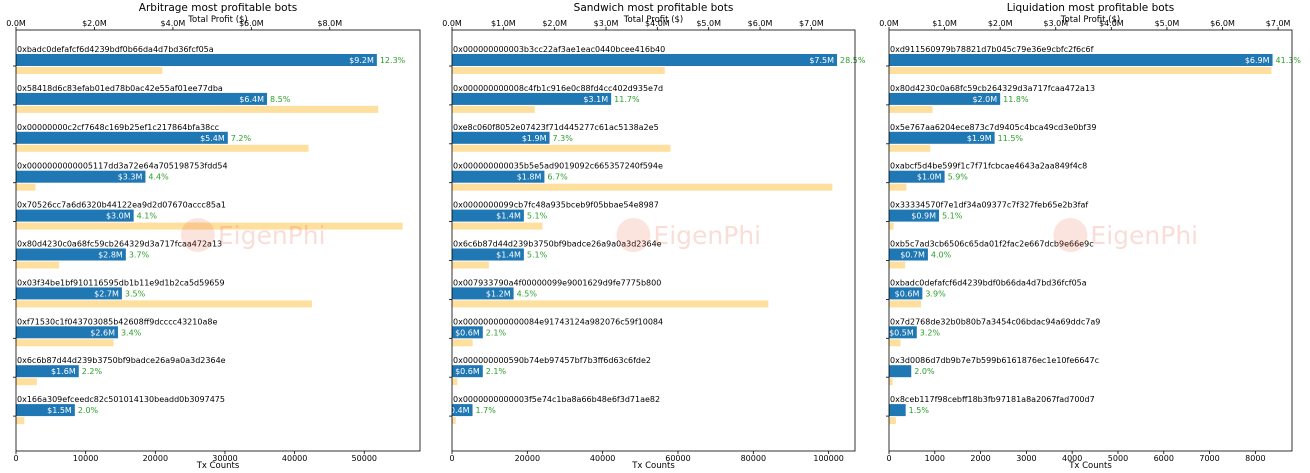  What do you see at coordinates (958, 177) in the screenshot?
I see `profit-percent-label: 5.9%` at bounding box center [958, 177].